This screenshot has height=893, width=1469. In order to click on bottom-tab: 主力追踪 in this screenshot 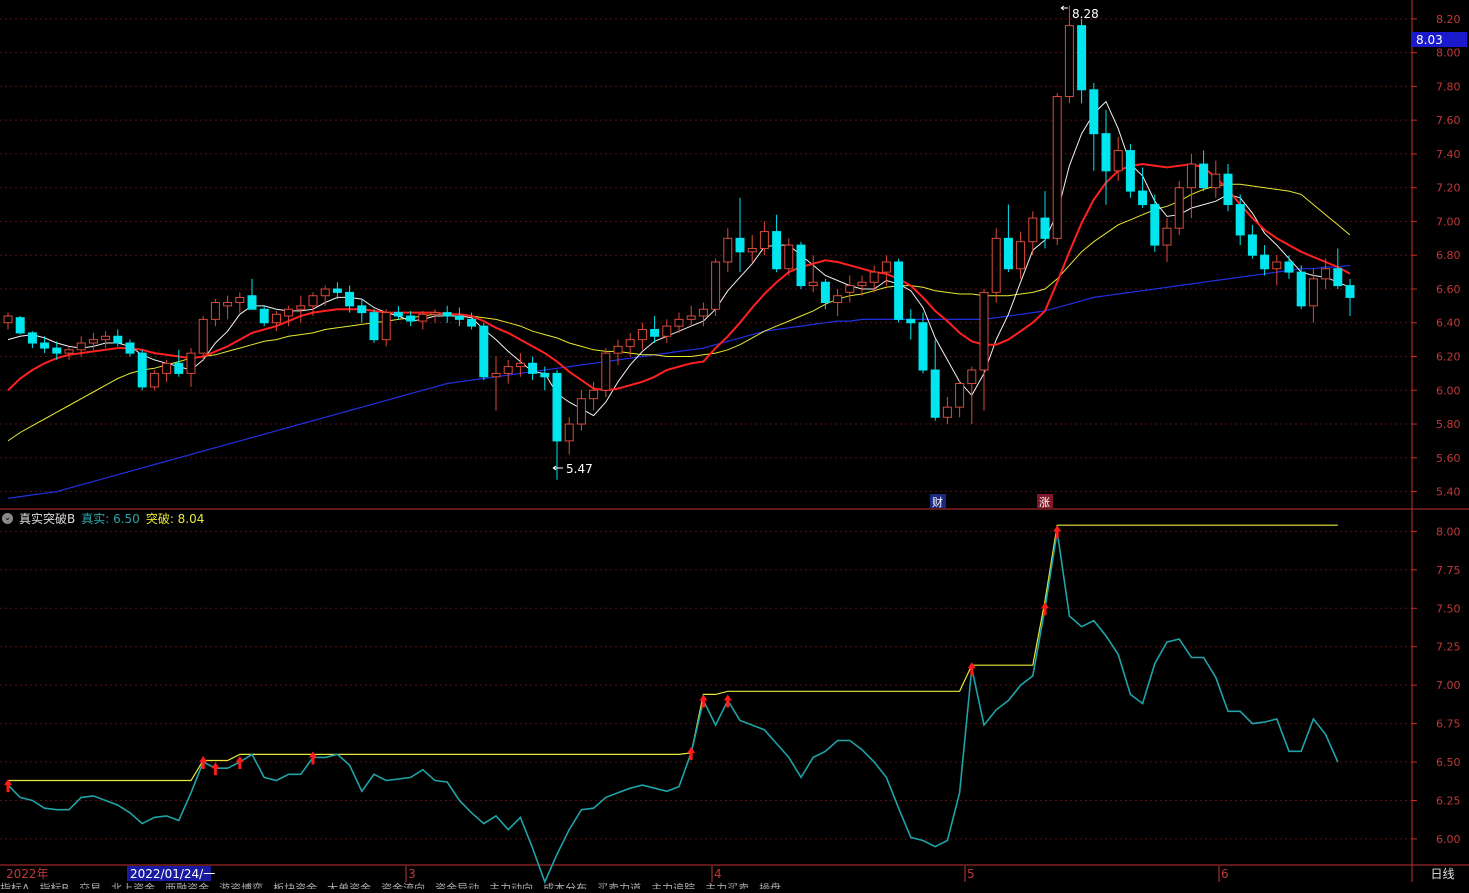, I will do `click(673, 885)`.